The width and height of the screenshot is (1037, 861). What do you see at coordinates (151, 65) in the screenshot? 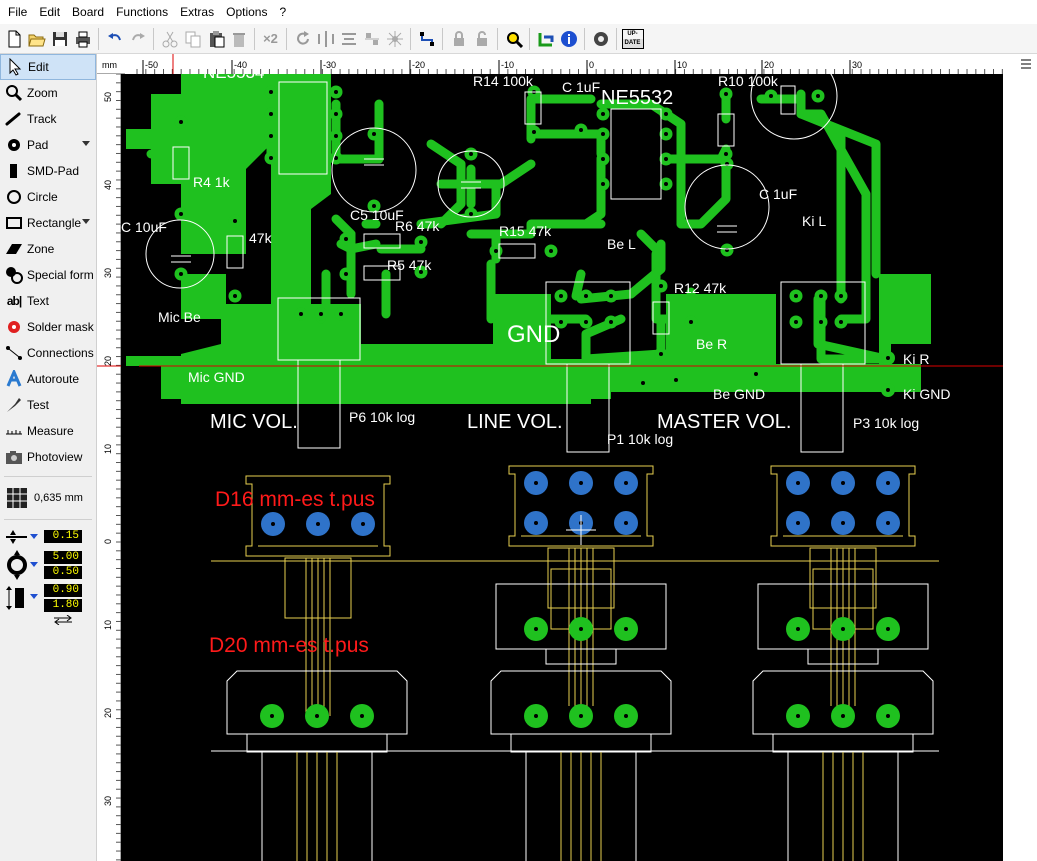
I see `ruler-top-label: -50` at bounding box center [151, 65].